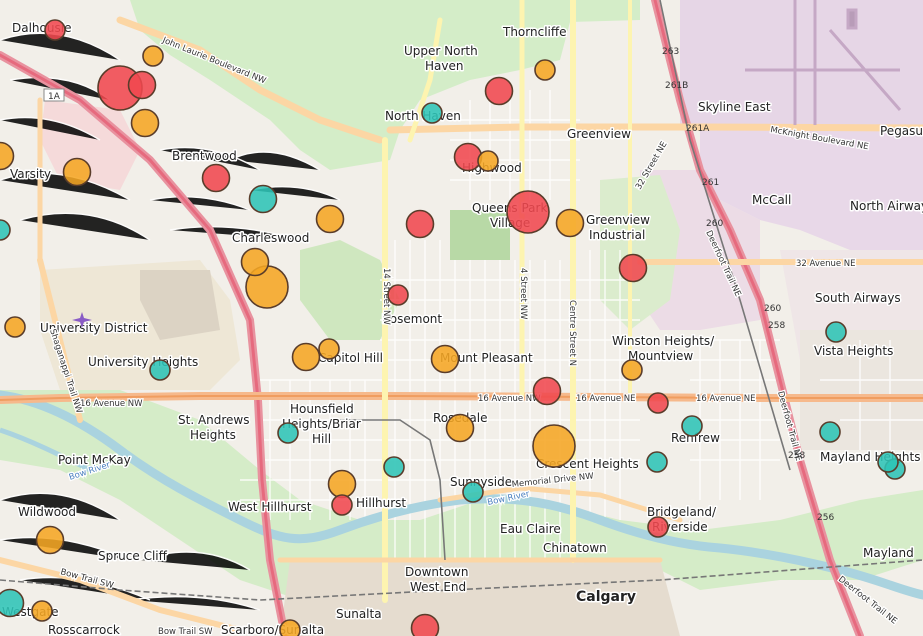  Describe the element at coordinates (111, 404) in the screenshot. I see `road-16-ave-nw-1: 16 Avenue NW` at that location.